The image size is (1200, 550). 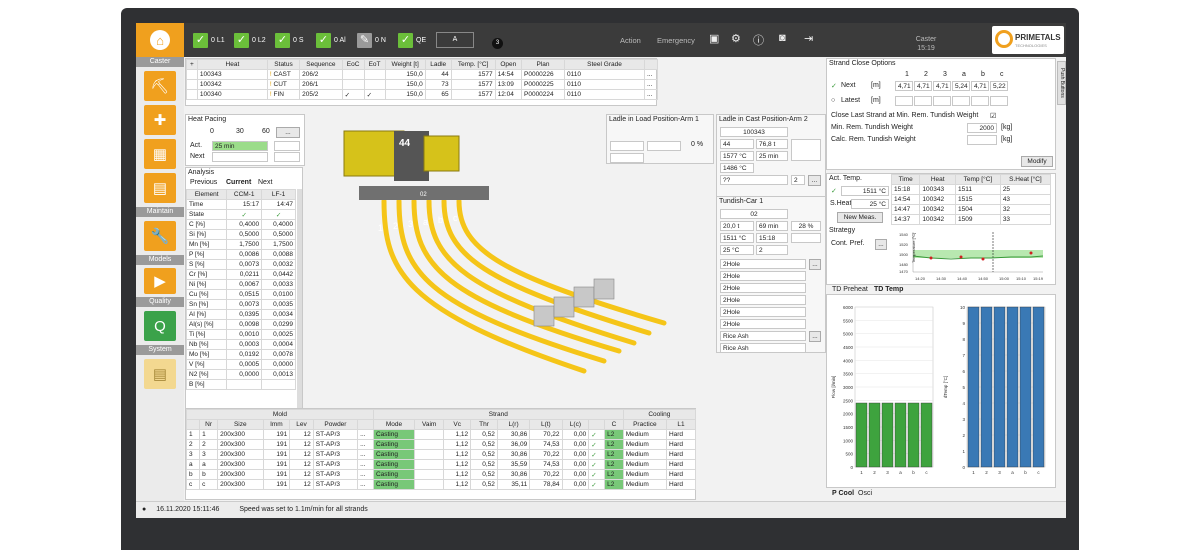 I want to click on info-icon: ⓘ, so click(x=758, y=40).